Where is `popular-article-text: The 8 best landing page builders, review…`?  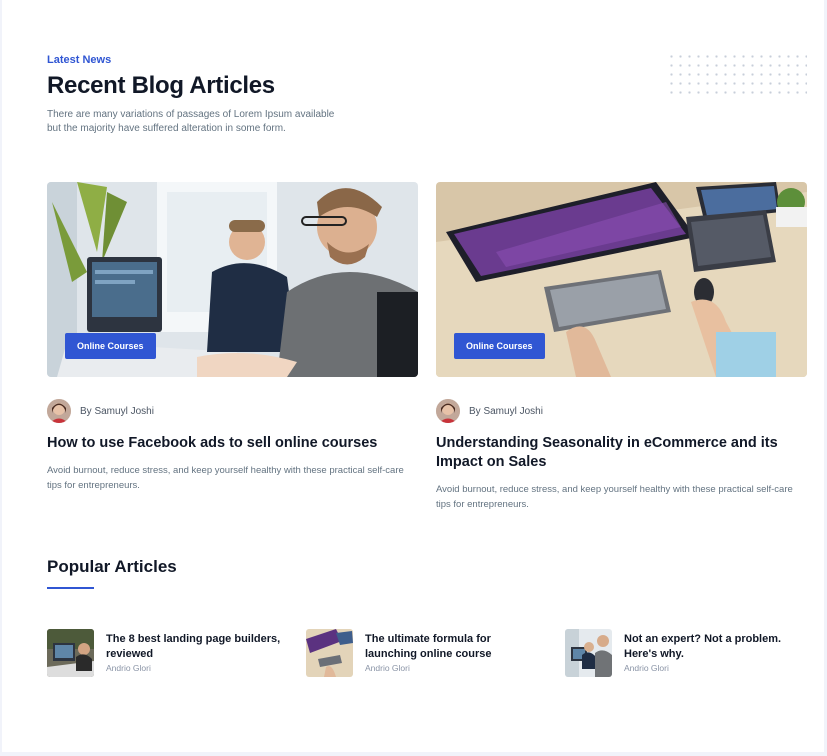 popular-article-text: The 8 best landing page builders, review… is located at coordinates (196, 652).